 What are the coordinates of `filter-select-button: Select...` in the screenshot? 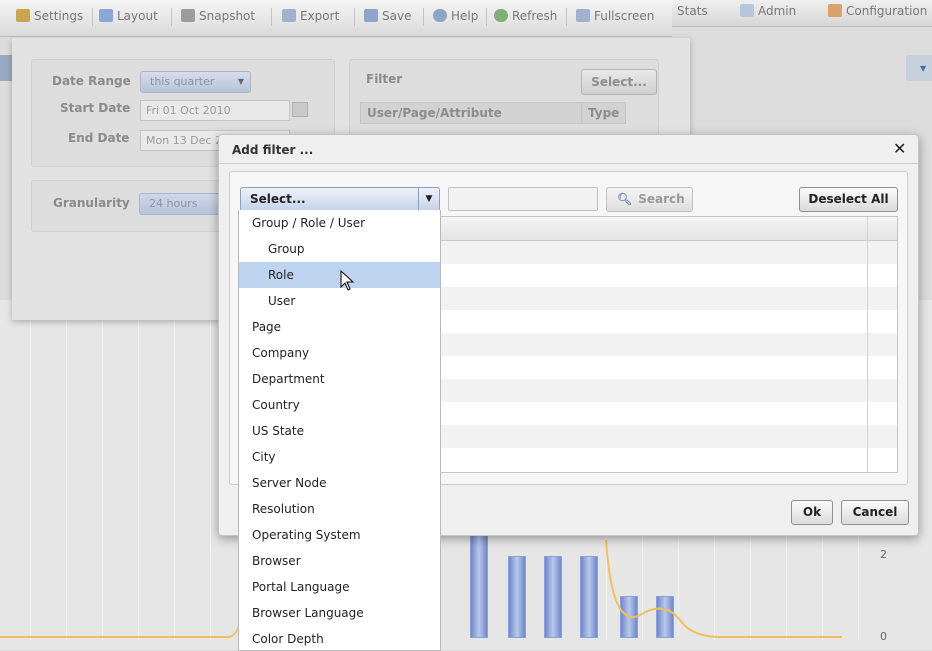 It's located at (619, 82).